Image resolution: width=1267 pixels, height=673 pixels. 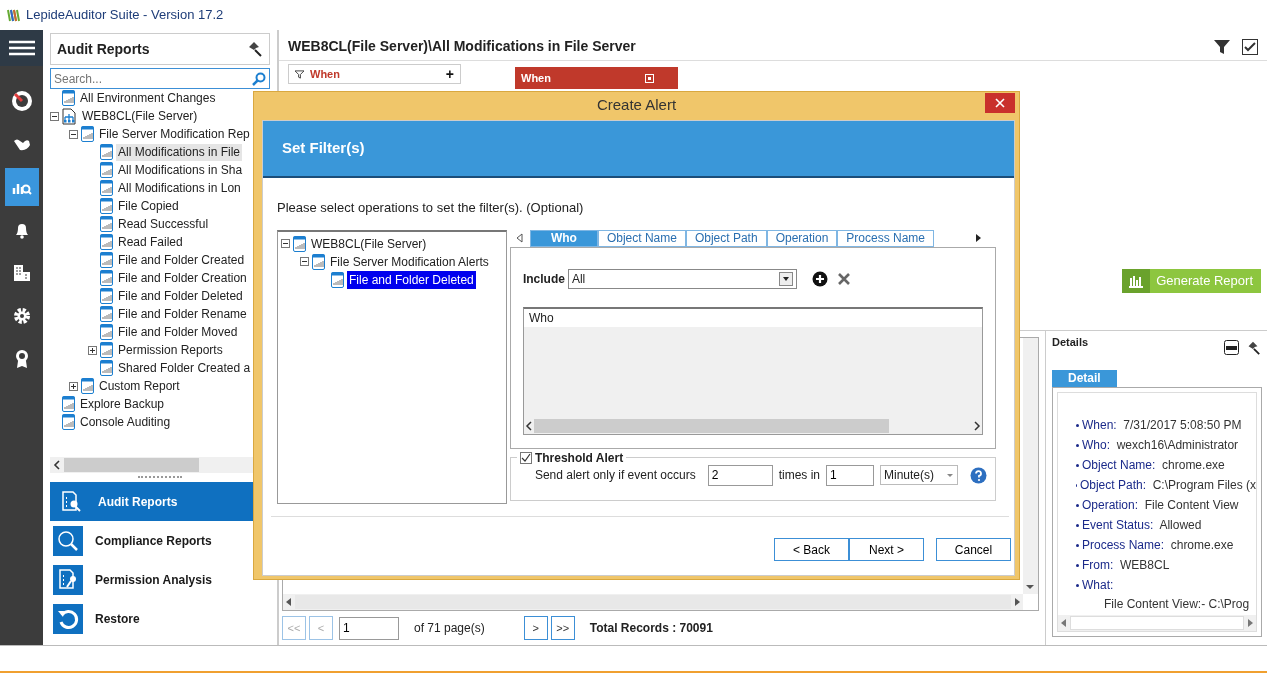 I want to click on cancel-button: Cancel, so click(x=973, y=549).